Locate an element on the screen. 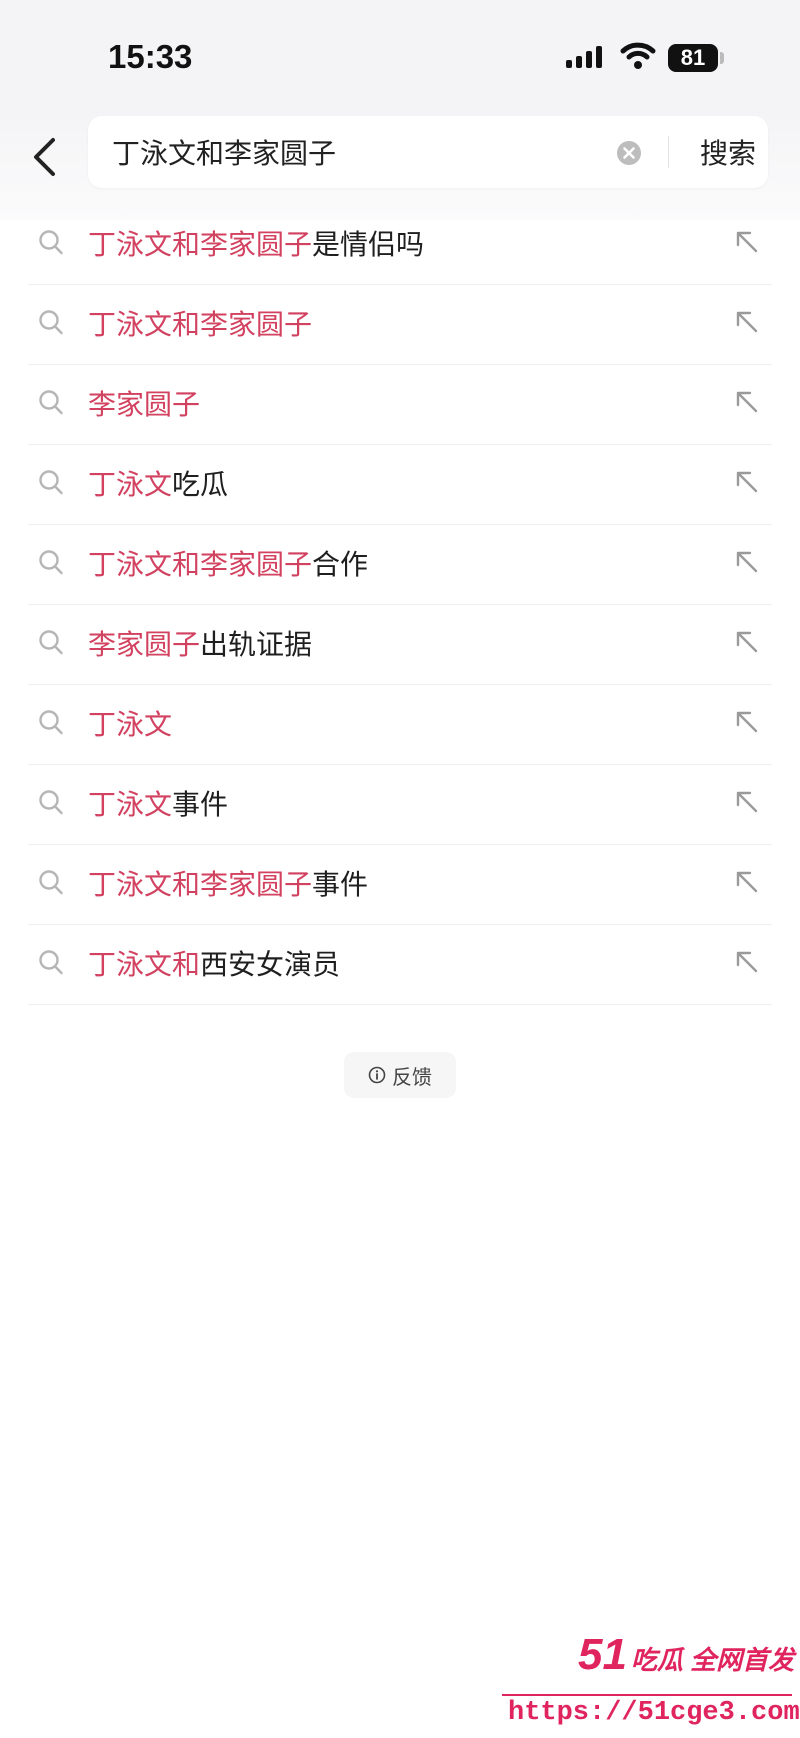  suggestion-rest: 西安女演员 is located at coordinates (270, 964).